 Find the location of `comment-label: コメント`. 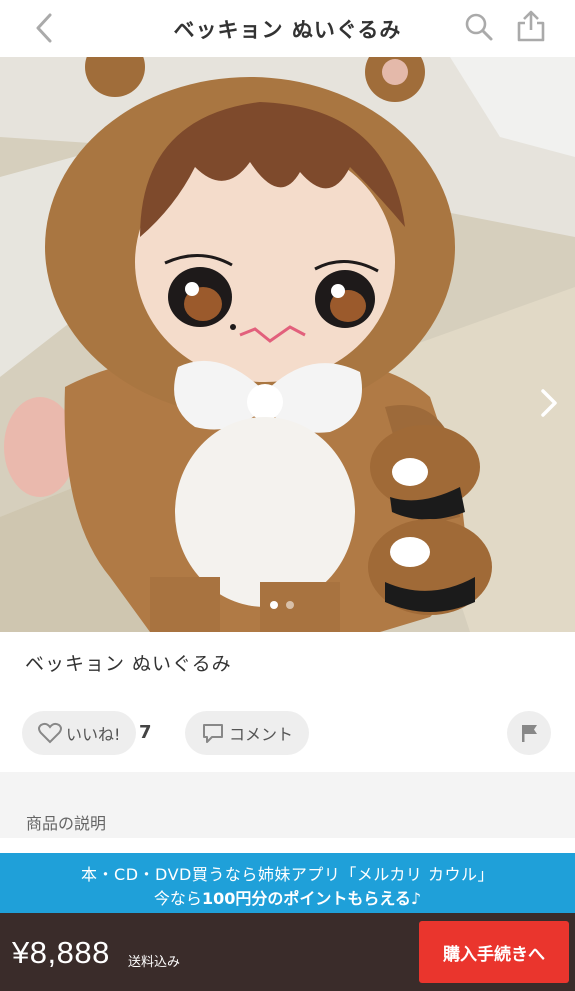

comment-label: コメント is located at coordinates (261, 734).